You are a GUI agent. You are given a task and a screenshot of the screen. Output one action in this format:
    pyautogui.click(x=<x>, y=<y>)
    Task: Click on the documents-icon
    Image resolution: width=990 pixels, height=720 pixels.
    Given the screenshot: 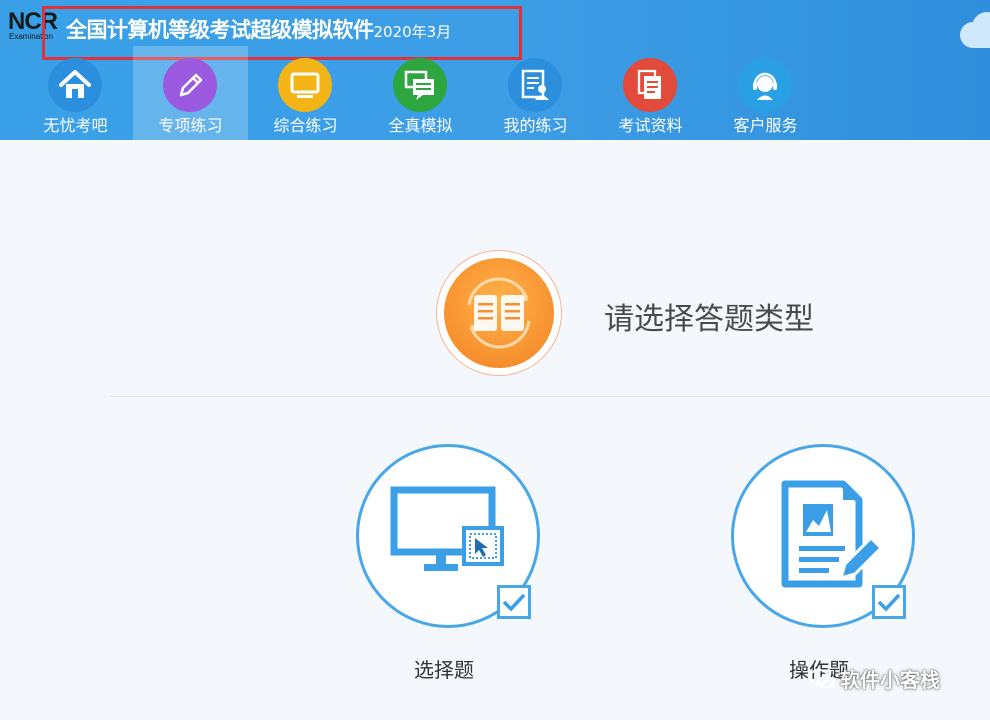 What is the action you would take?
    pyautogui.click(x=650, y=85)
    